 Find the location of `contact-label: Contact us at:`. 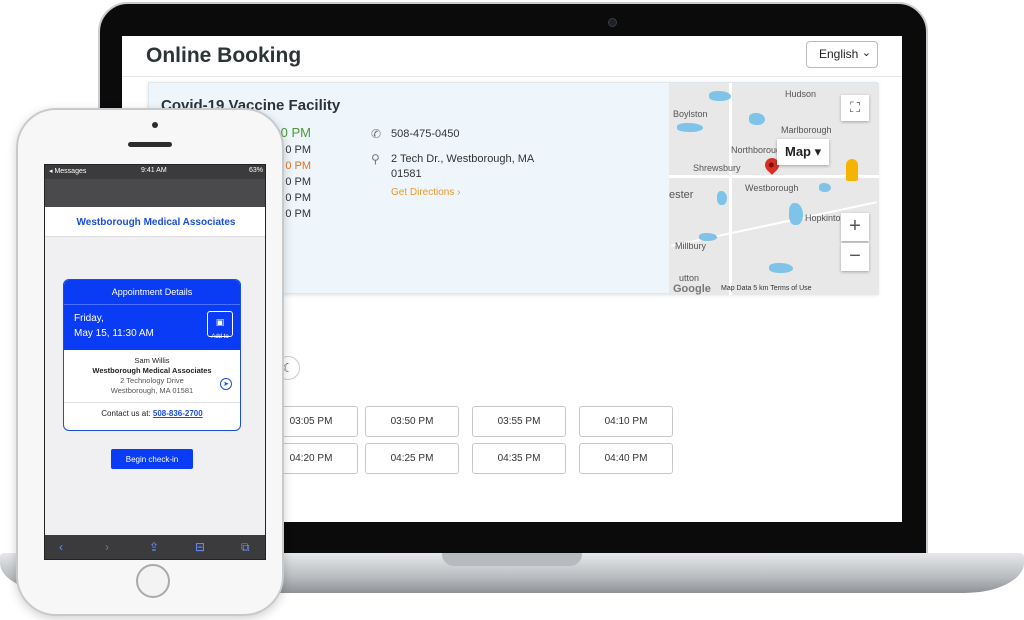

contact-label: Contact us at: is located at coordinates (126, 413).